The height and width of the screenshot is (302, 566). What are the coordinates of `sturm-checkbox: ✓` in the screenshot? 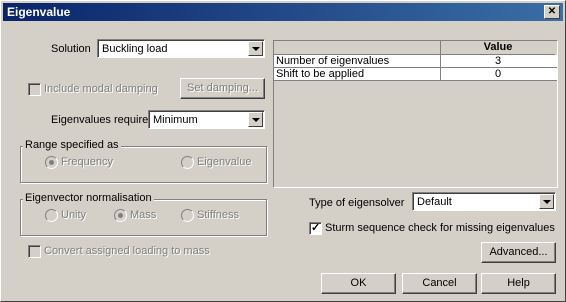 It's located at (315, 228).